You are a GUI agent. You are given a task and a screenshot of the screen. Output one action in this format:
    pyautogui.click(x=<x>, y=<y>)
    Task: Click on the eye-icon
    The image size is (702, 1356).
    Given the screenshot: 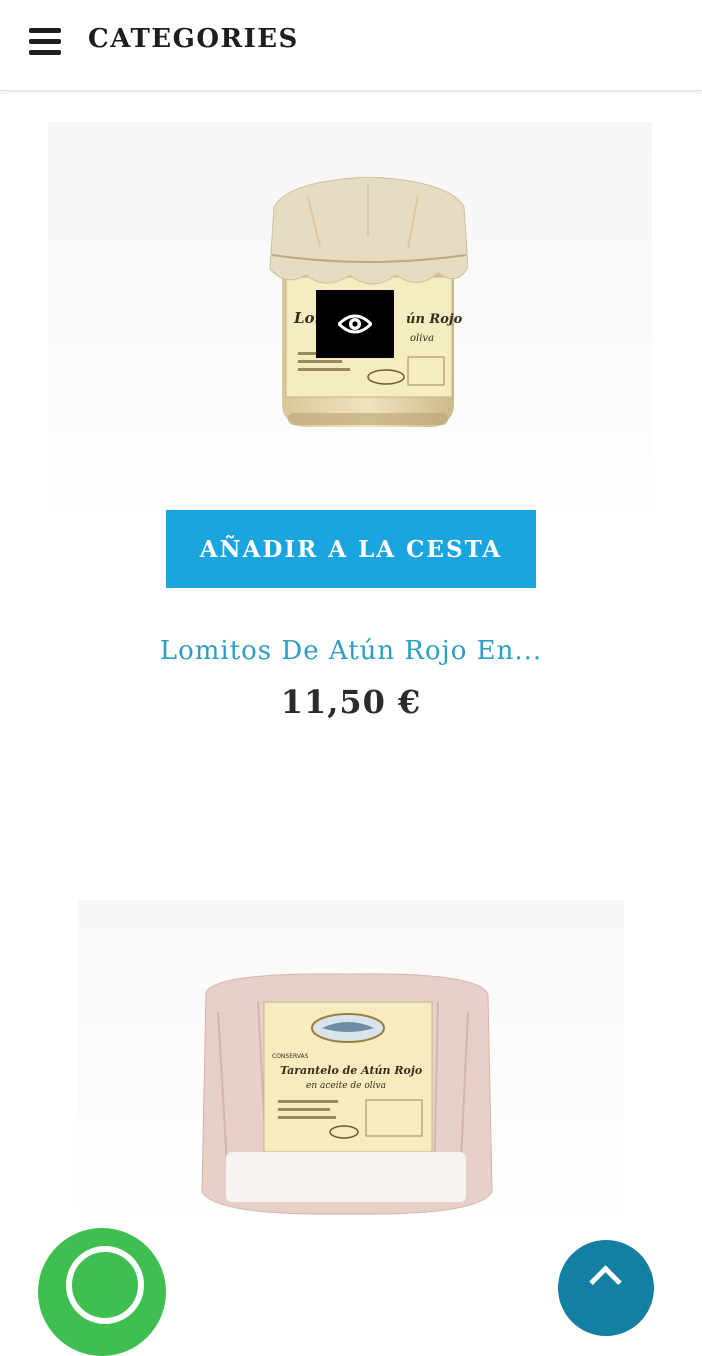 What is the action you would take?
    pyautogui.click(x=355, y=324)
    